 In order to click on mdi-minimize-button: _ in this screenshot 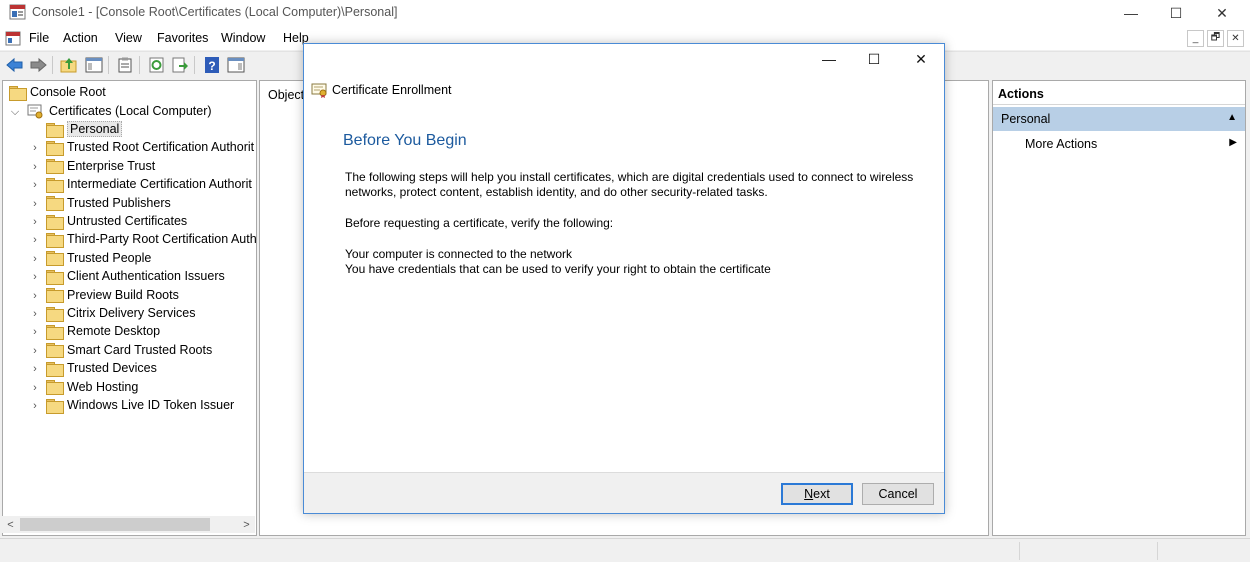, I will do `click(1195, 38)`.